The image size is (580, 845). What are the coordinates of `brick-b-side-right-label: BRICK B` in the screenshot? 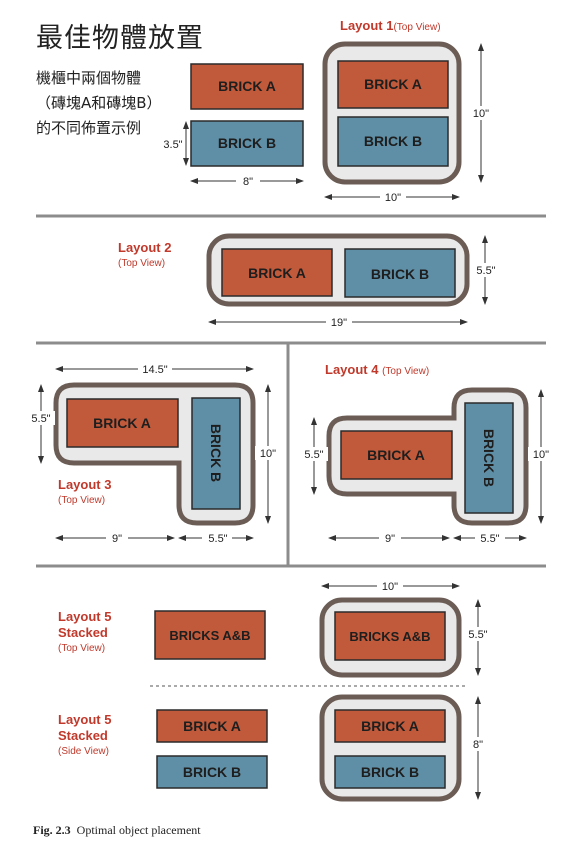 It's located at (390, 772).